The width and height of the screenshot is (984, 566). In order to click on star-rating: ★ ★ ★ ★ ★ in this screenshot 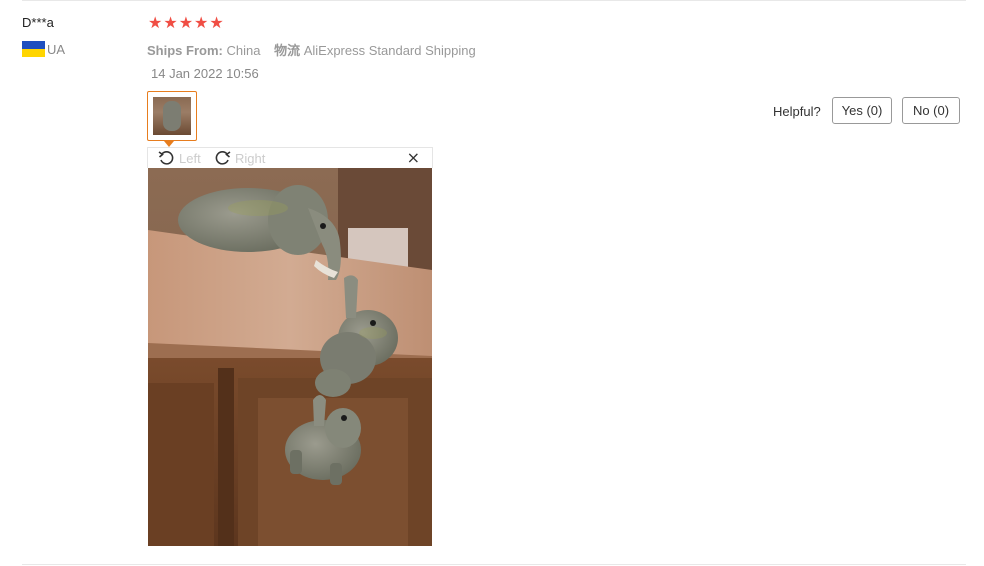, I will do `click(186, 23)`.